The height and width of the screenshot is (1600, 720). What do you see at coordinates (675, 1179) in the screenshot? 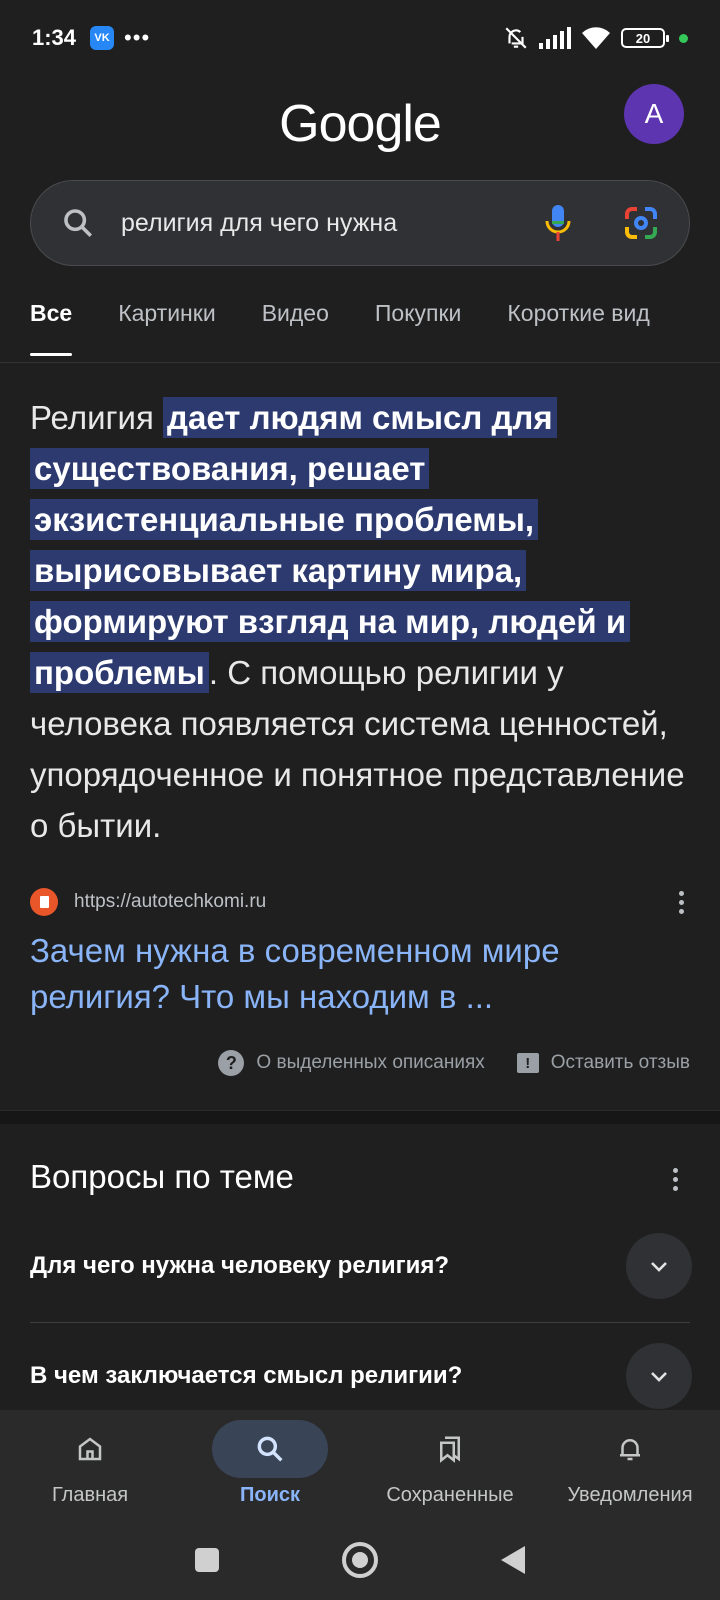
I see `questions-more-icon` at bounding box center [675, 1179].